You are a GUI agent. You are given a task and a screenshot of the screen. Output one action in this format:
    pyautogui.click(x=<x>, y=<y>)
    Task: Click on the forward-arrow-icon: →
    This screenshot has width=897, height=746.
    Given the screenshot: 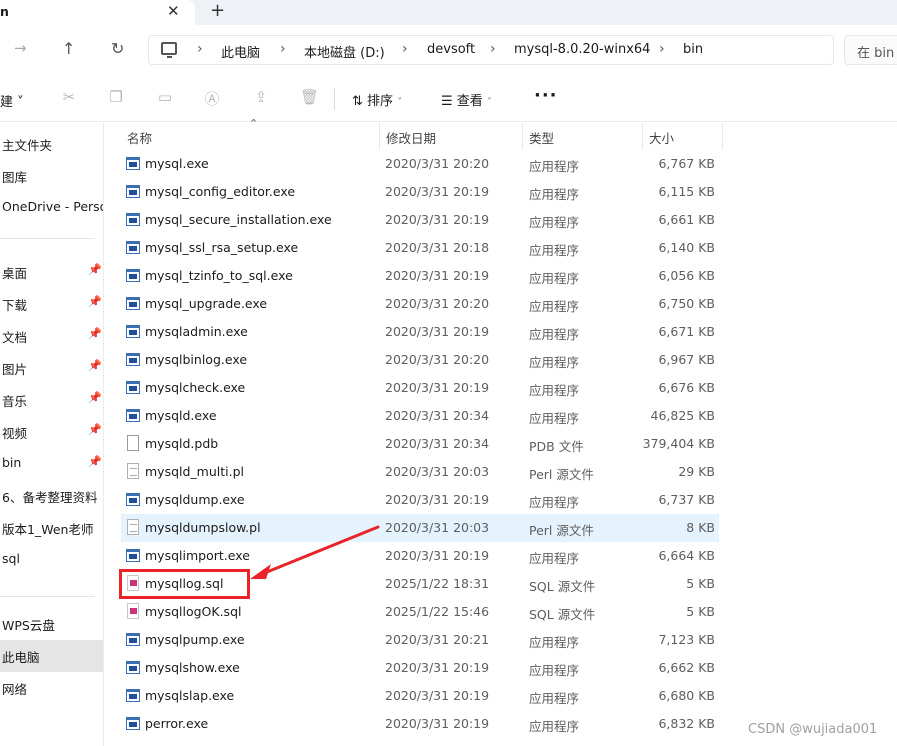 What is the action you would take?
    pyautogui.click(x=20, y=48)
    